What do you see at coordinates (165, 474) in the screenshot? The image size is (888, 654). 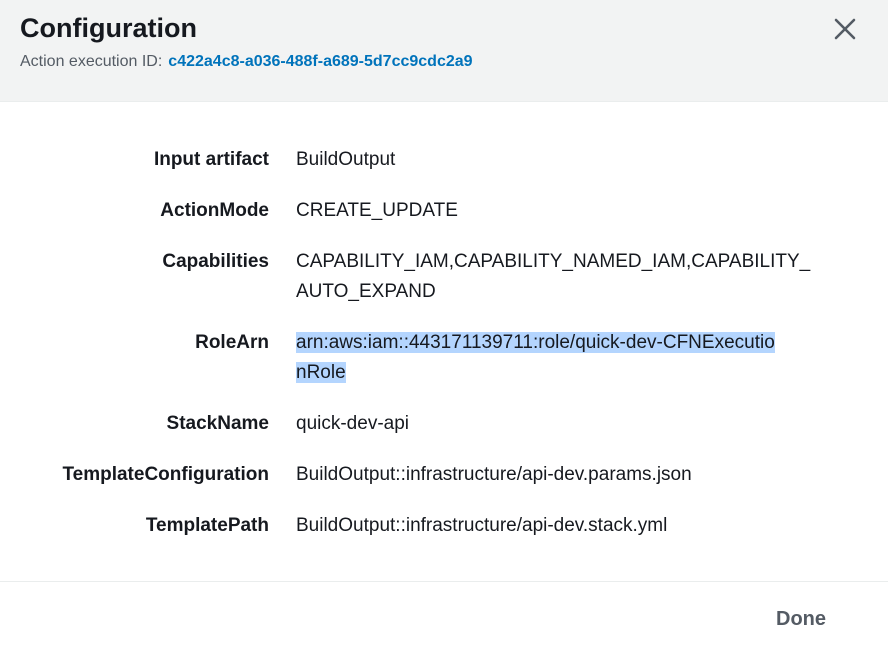 I see `config-label: TemplateConfiguration` at bounding box center [165, 474].